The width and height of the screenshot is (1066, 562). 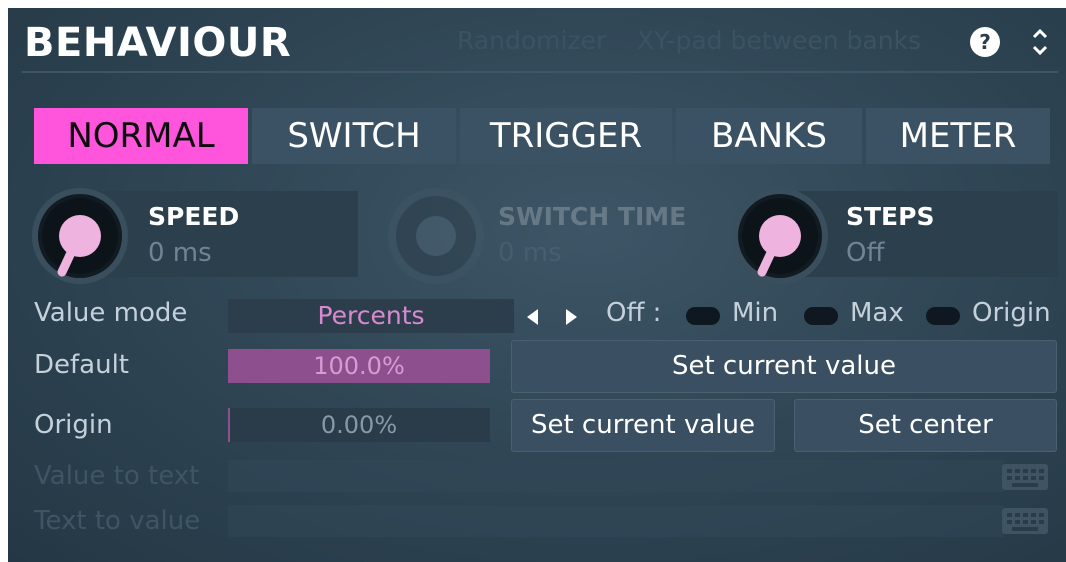 What do you see at coordinates (566, 136) in the screenshot?
I see `tab-trigger: TRIGGER` at bounding box center [566, 136].